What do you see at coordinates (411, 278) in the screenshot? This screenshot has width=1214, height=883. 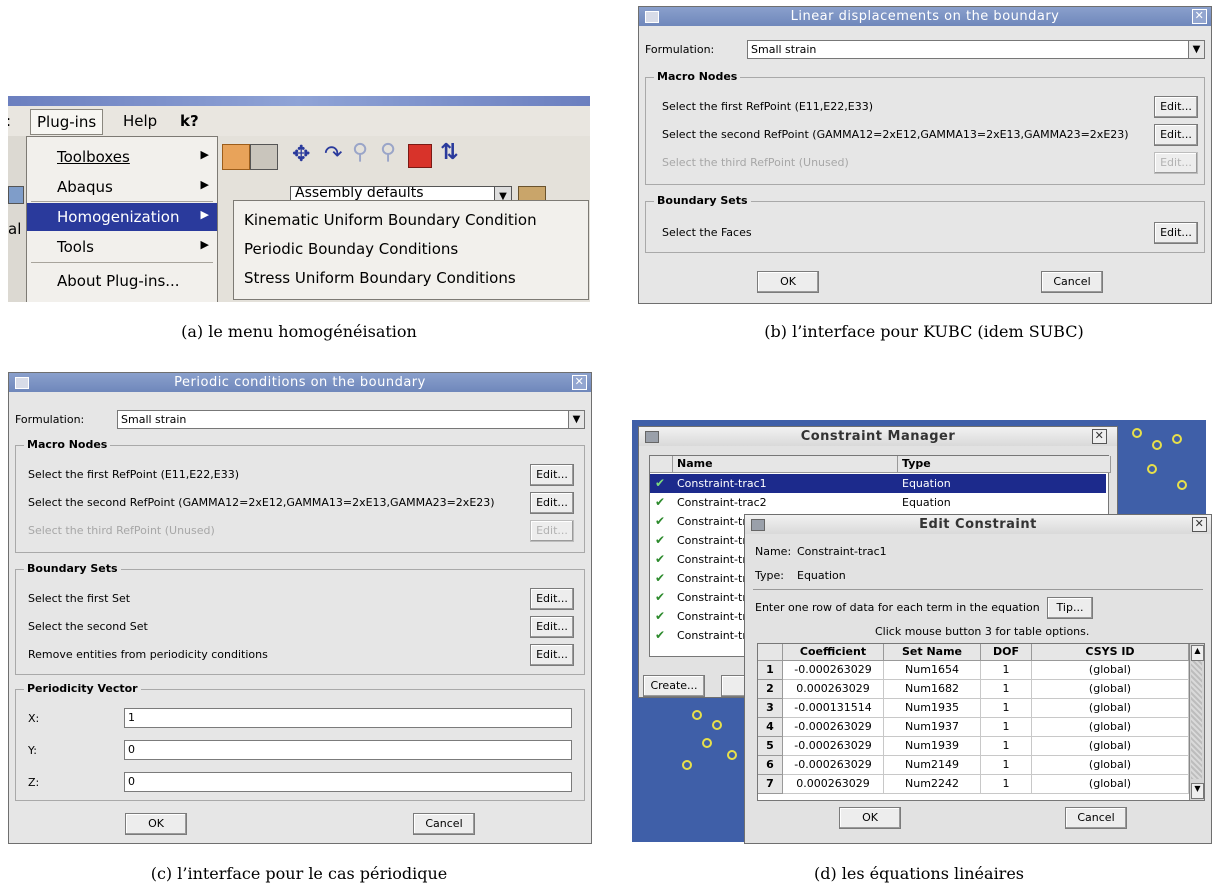 I see `menu-item-subc: Stress Uniform Boundary Conditions` at bounding box center [411, 278].